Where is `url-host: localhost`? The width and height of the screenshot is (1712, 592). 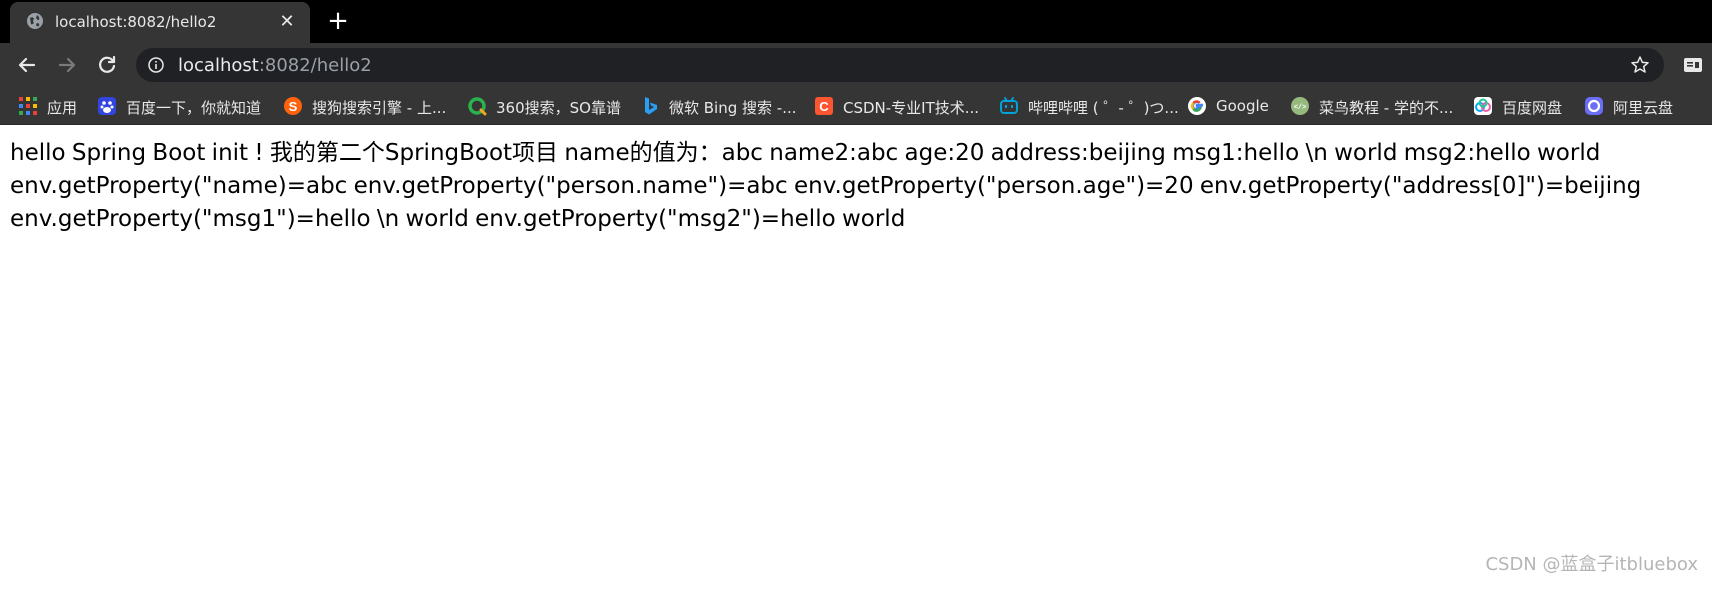
url-host: localhost is located at coordinates (218, 65).